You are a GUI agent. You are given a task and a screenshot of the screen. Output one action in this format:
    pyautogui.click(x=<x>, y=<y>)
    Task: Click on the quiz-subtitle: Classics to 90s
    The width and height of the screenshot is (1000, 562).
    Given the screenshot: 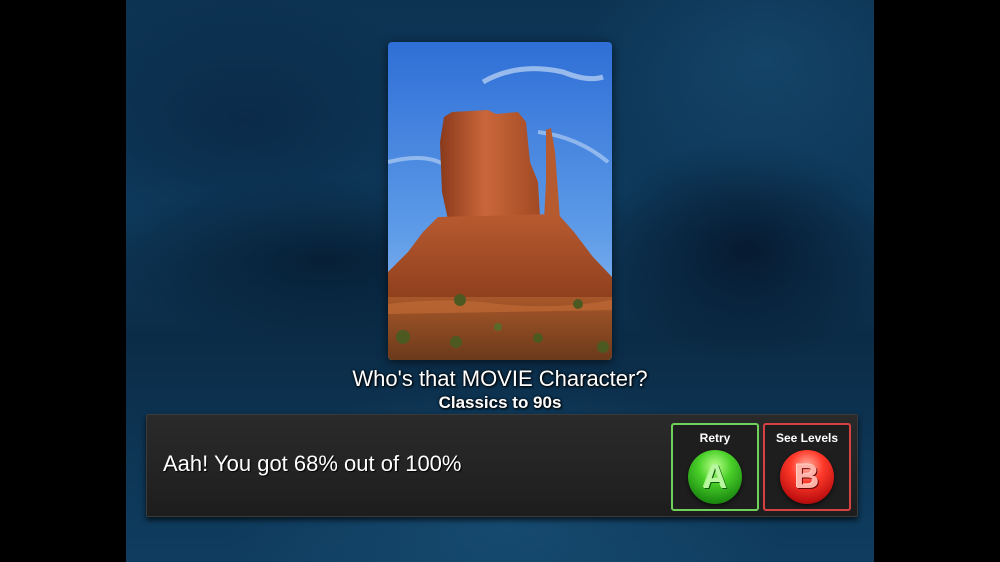 What is the action you would take?
    pyautogui.click(x=500, y=402)
    